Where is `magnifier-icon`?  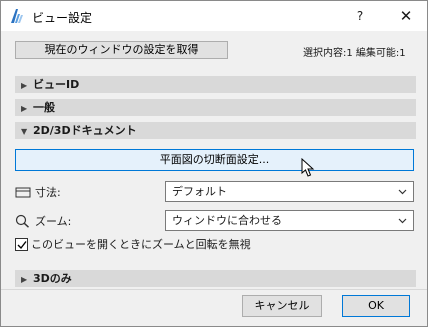
magnifier-icon is located at coordinates (22, 221).